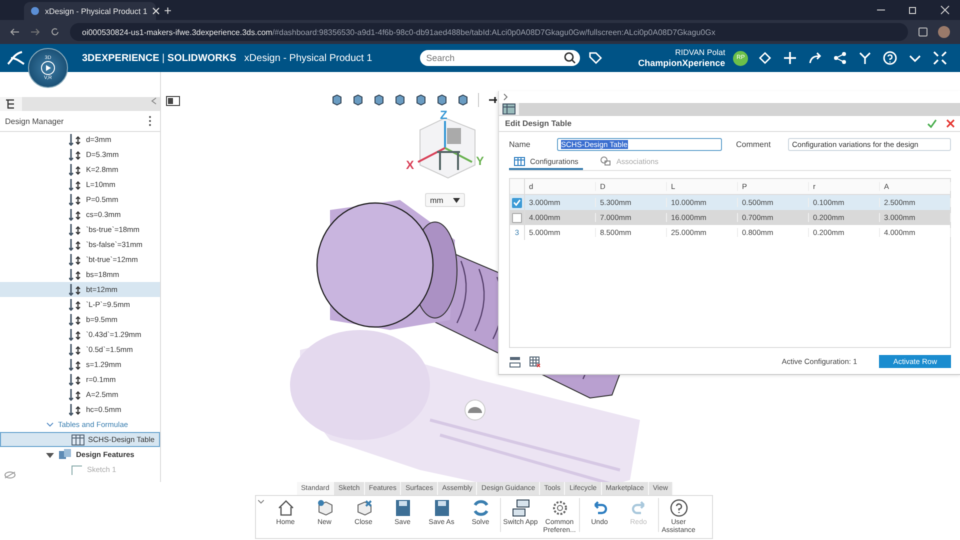 This screenshot has width=960, height=540. What do you see at coordinates (168, 11) in the screenshot?
I see `new-tab-button: +` at bounding box center [168, 11].